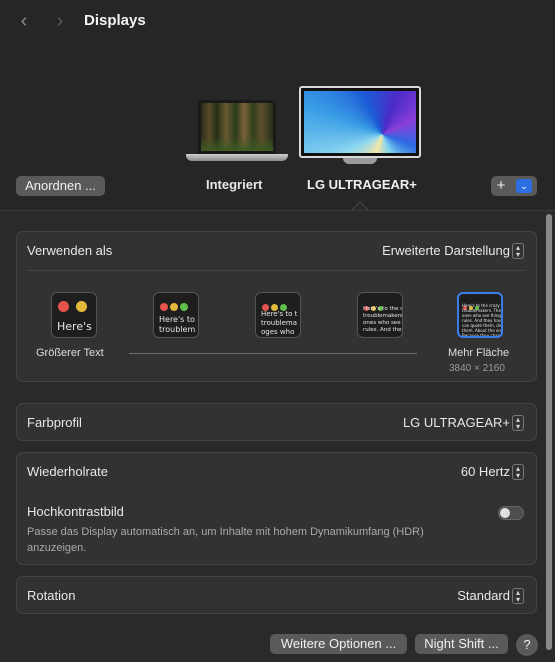 The width and height of the screenshot is (555, 662). I want to click on resolution-label-more-space: Mehr Fläche, so click(479, 353).